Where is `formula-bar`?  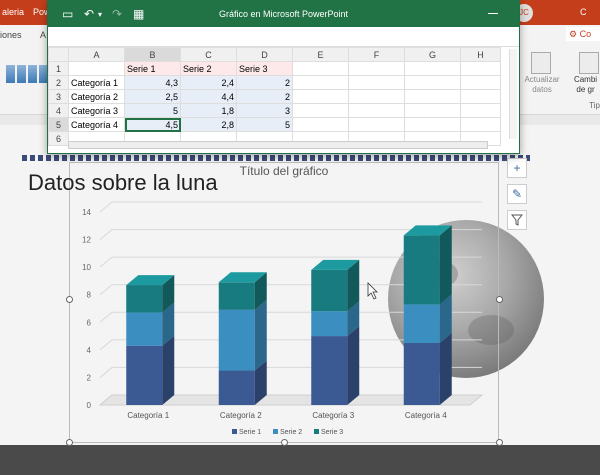 formula-bar is located at coordinates (283, 37).